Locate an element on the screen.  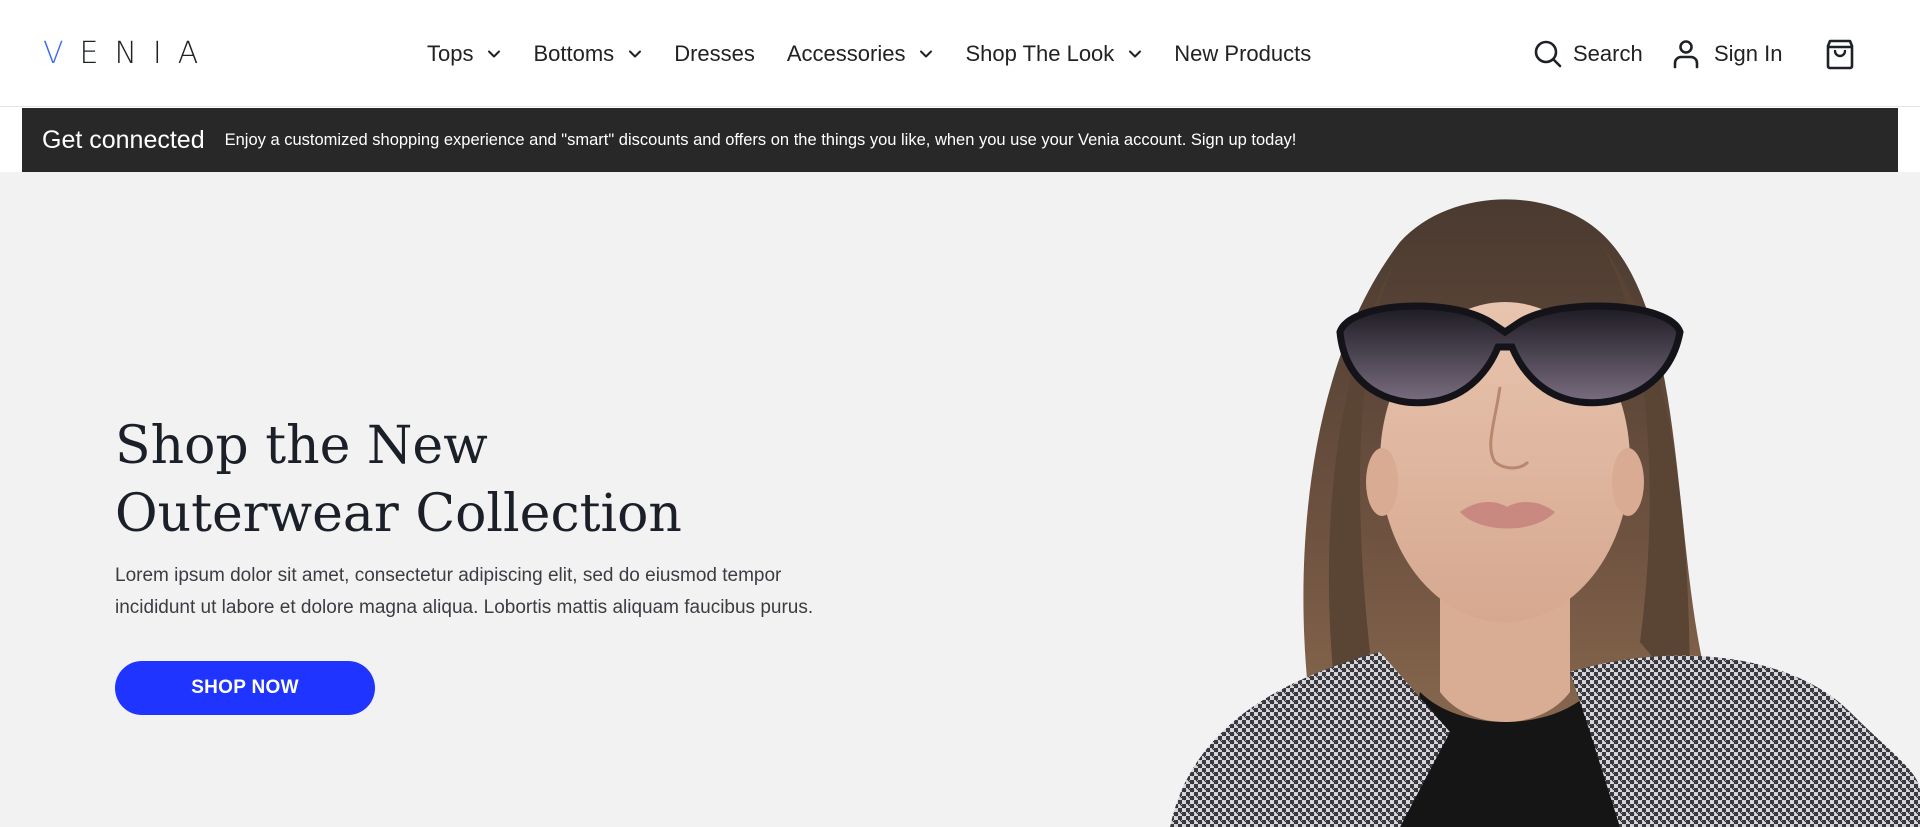
nav-label: Accessories is located at coordinates (846, 53).